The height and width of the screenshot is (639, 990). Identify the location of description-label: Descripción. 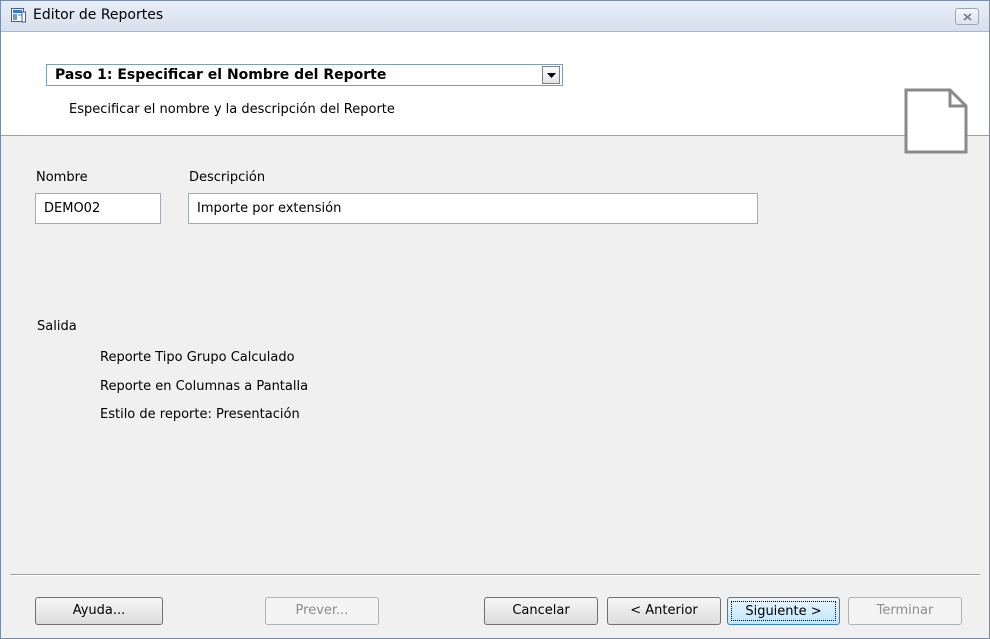
(227, 177).